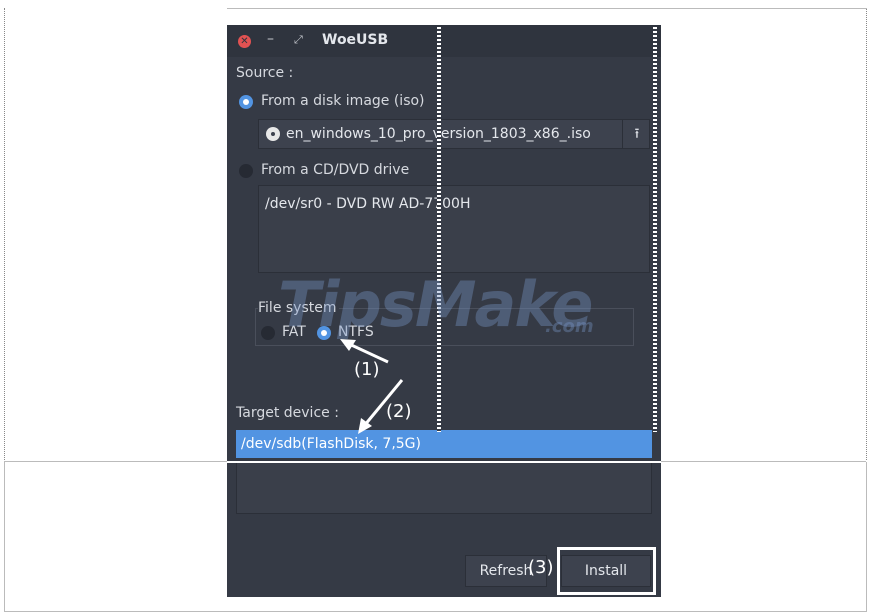 Image resolution: width=873 pixels, height=615 pixels. What do you see at coordinates (606, 571) in the screenshot?
I see `install-highlight-box` at bounding box center [606, 571].